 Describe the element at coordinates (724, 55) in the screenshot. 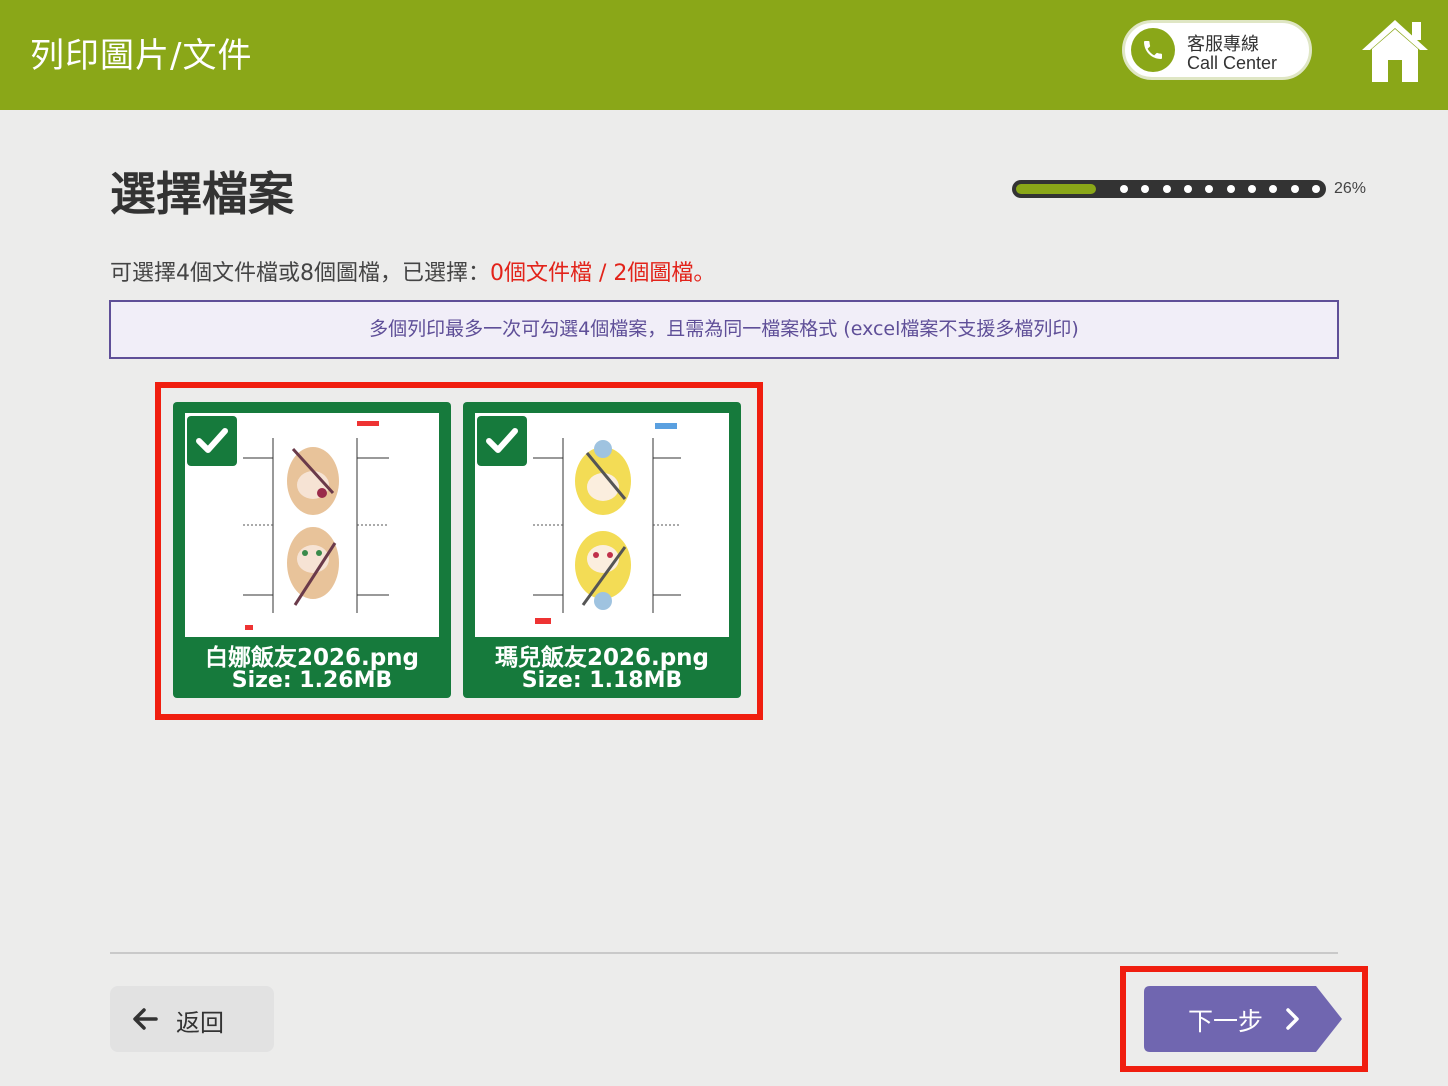

I see `top-header: 列印圖片/文件 客服專線 Call Center` at that location.